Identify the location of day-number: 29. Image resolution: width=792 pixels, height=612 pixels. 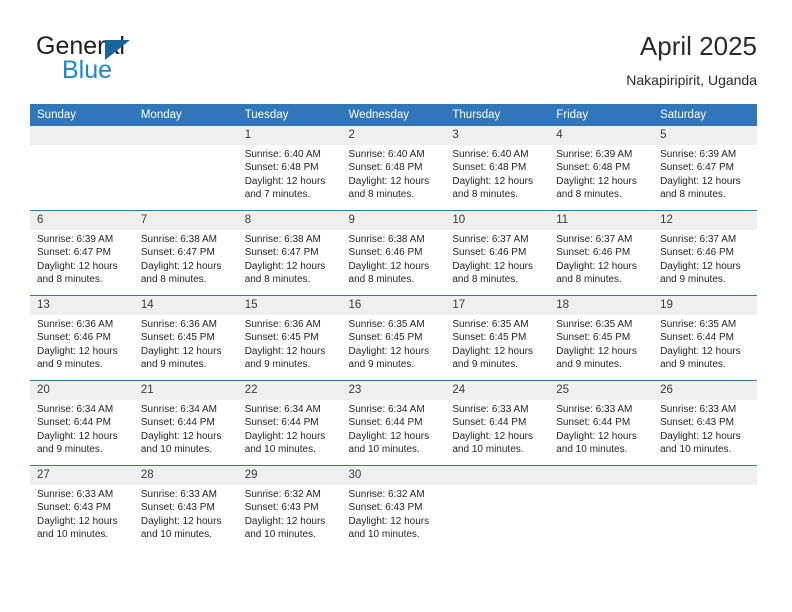
(289, 475).